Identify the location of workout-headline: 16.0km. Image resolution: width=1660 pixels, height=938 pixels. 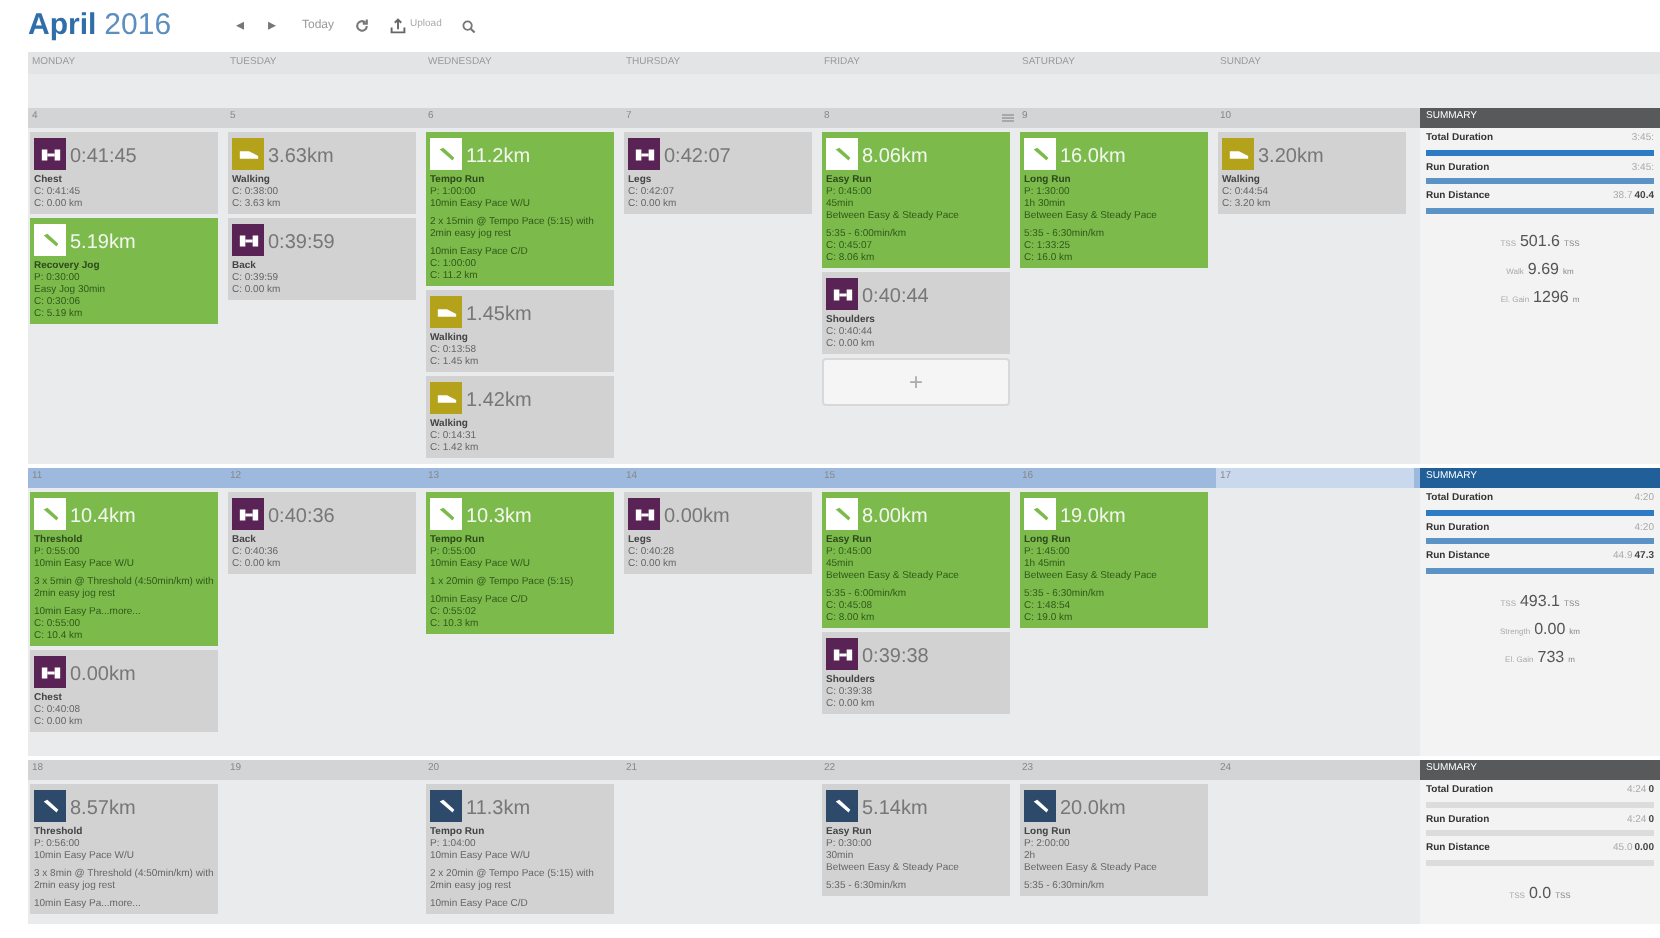
(1093, 158).